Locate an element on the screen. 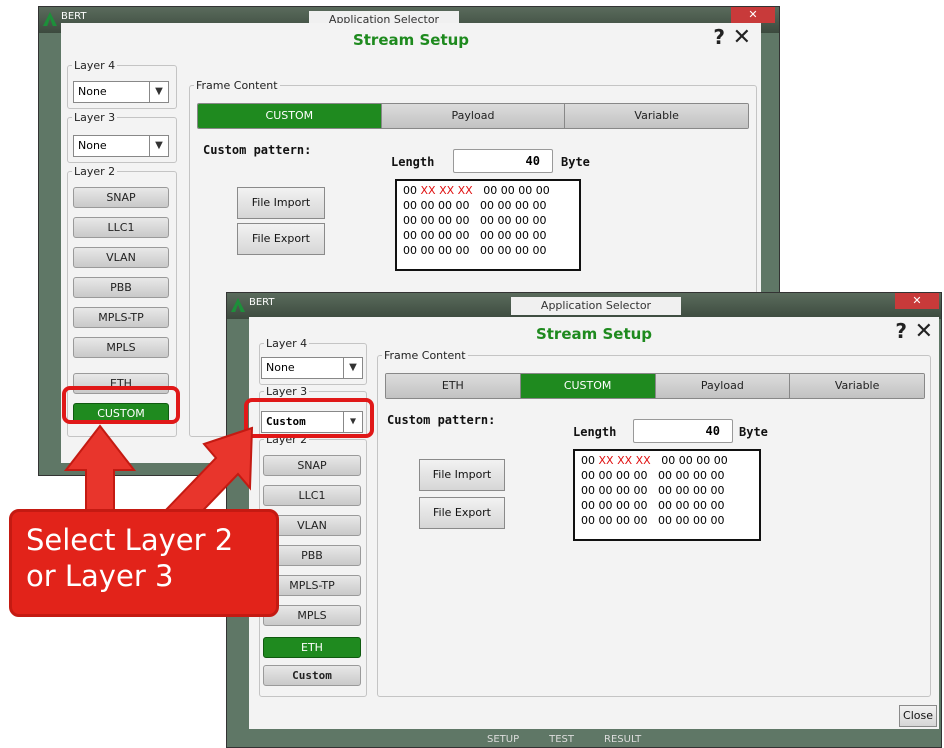 The image size is (944, 748). layer2-vlan-button: VLAN is located at coordinates (121, 257).